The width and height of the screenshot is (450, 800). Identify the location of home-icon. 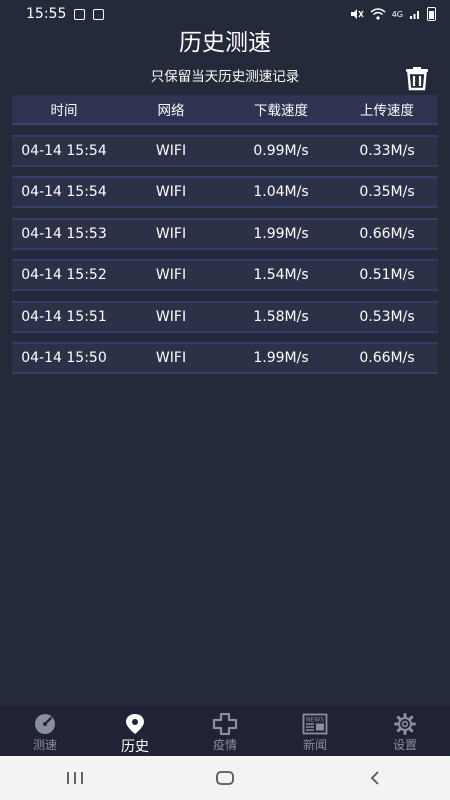
(225, 778).